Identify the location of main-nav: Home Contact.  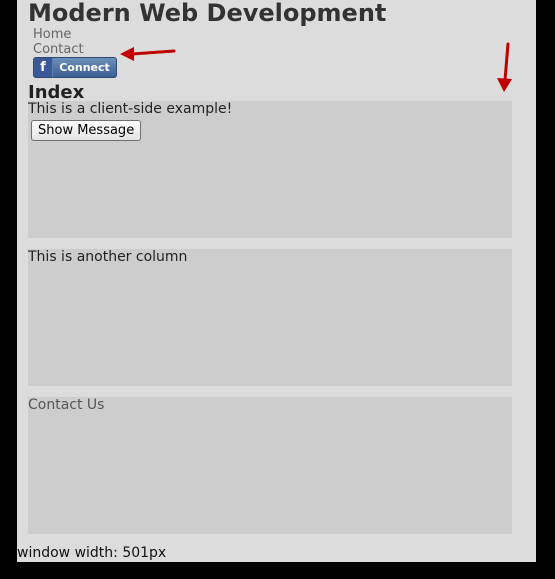
(58, 42).